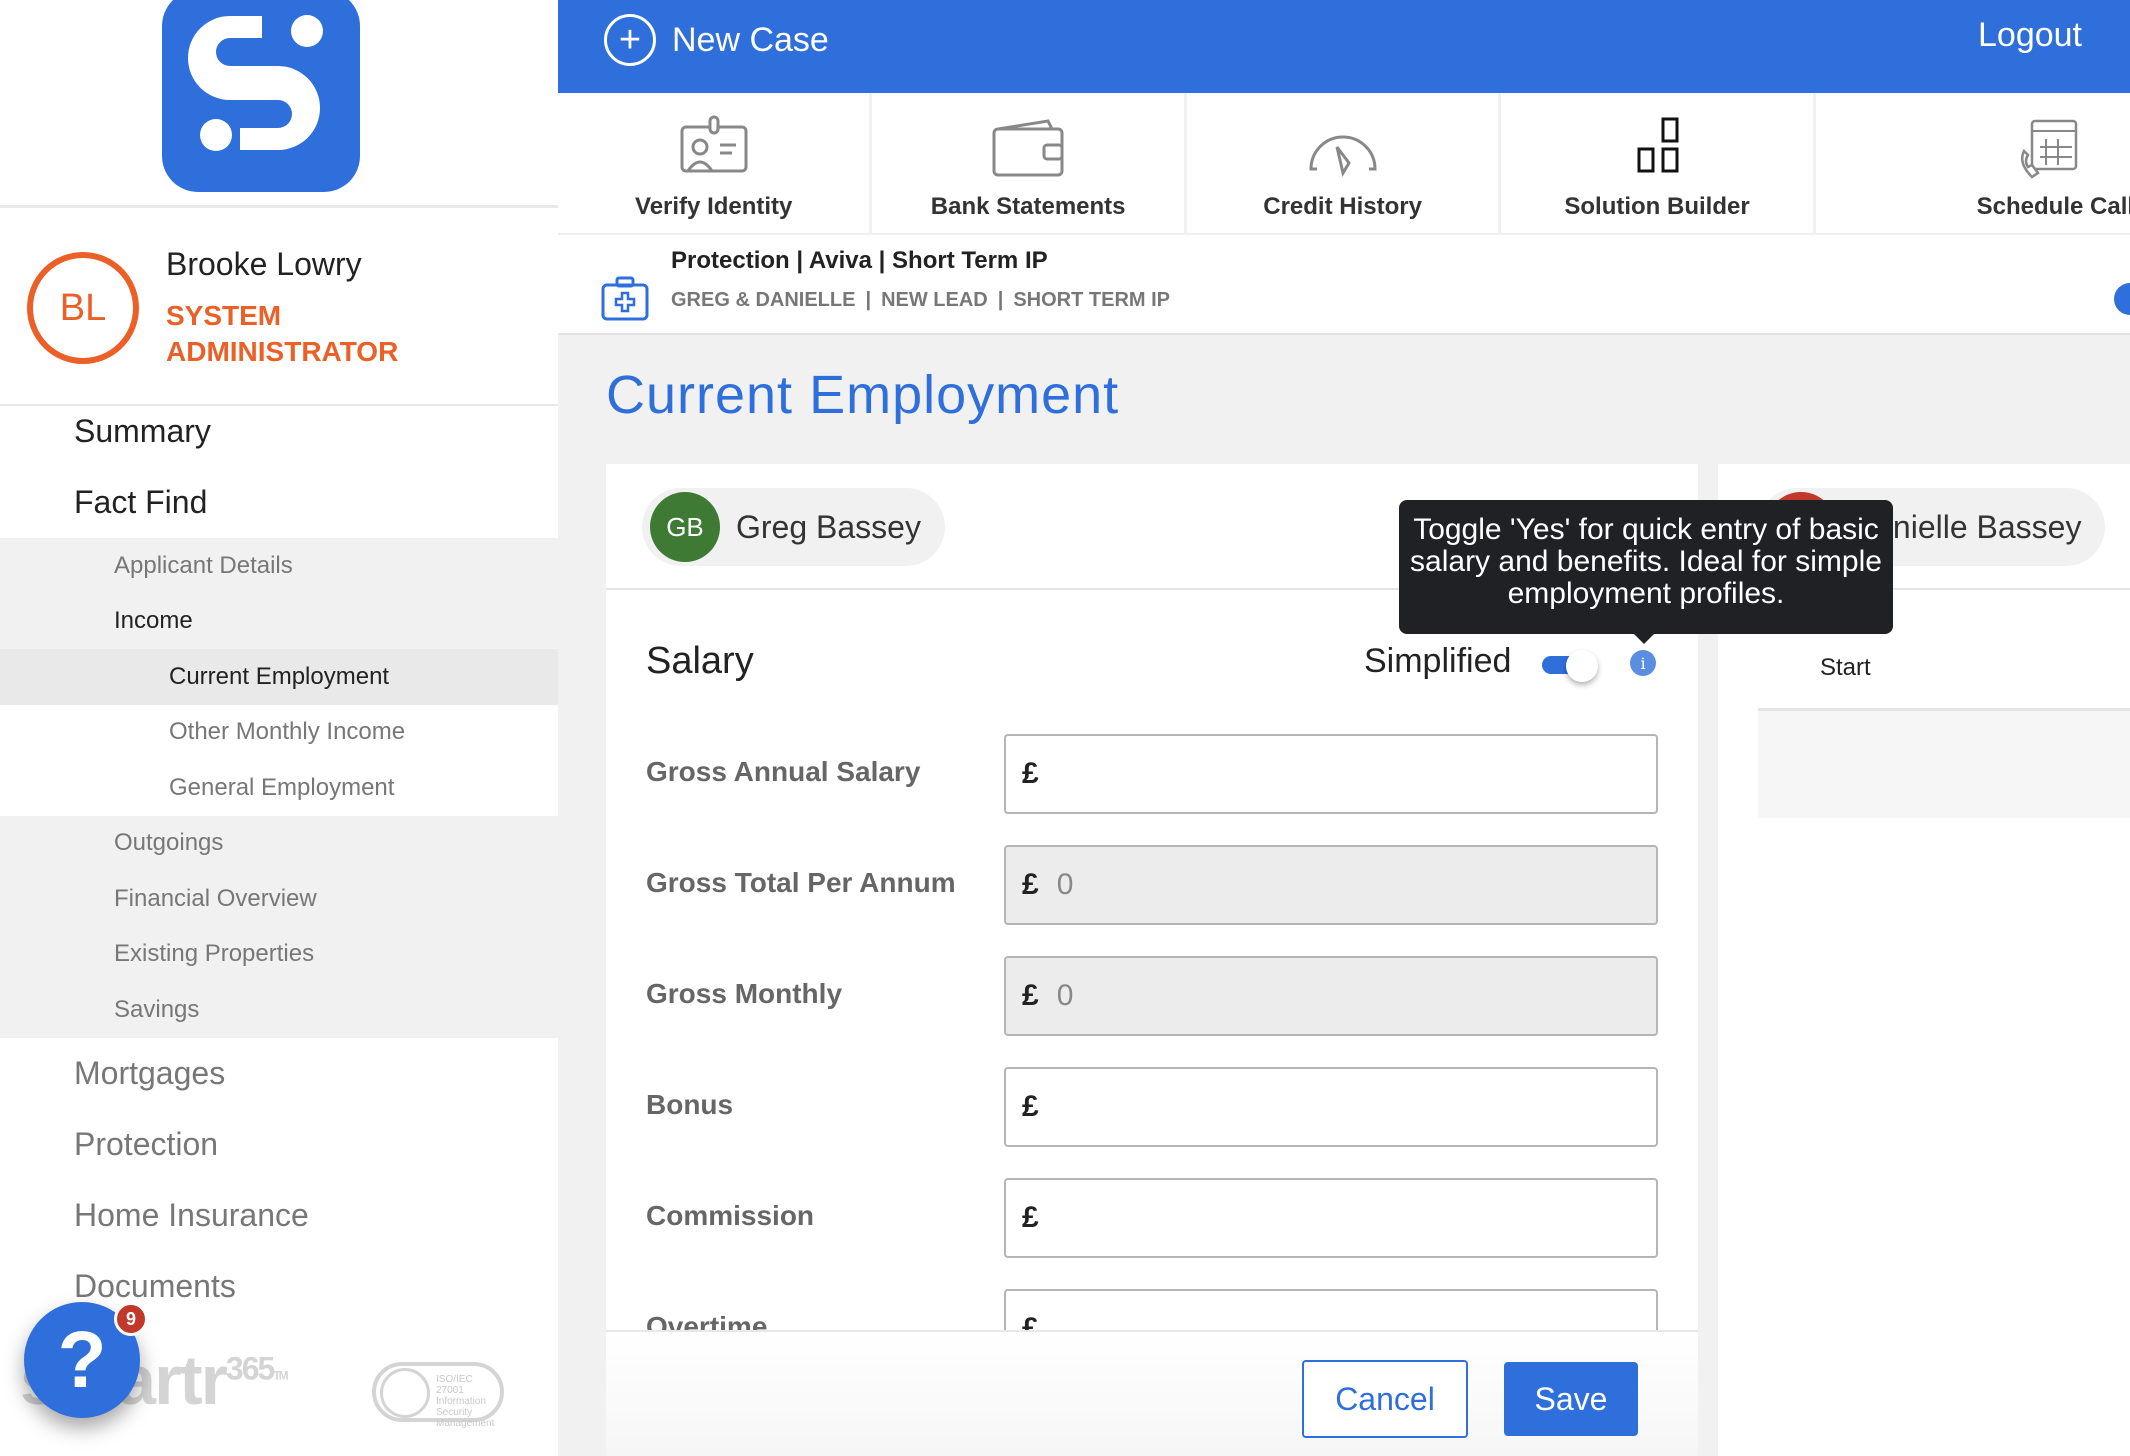 This screenshot has width=2130, height=1456. What do you see at coordinates (828, 526) in the screenshot?
I see `applicant1-name: Greg Bassey` at bounding box center [828, 526].